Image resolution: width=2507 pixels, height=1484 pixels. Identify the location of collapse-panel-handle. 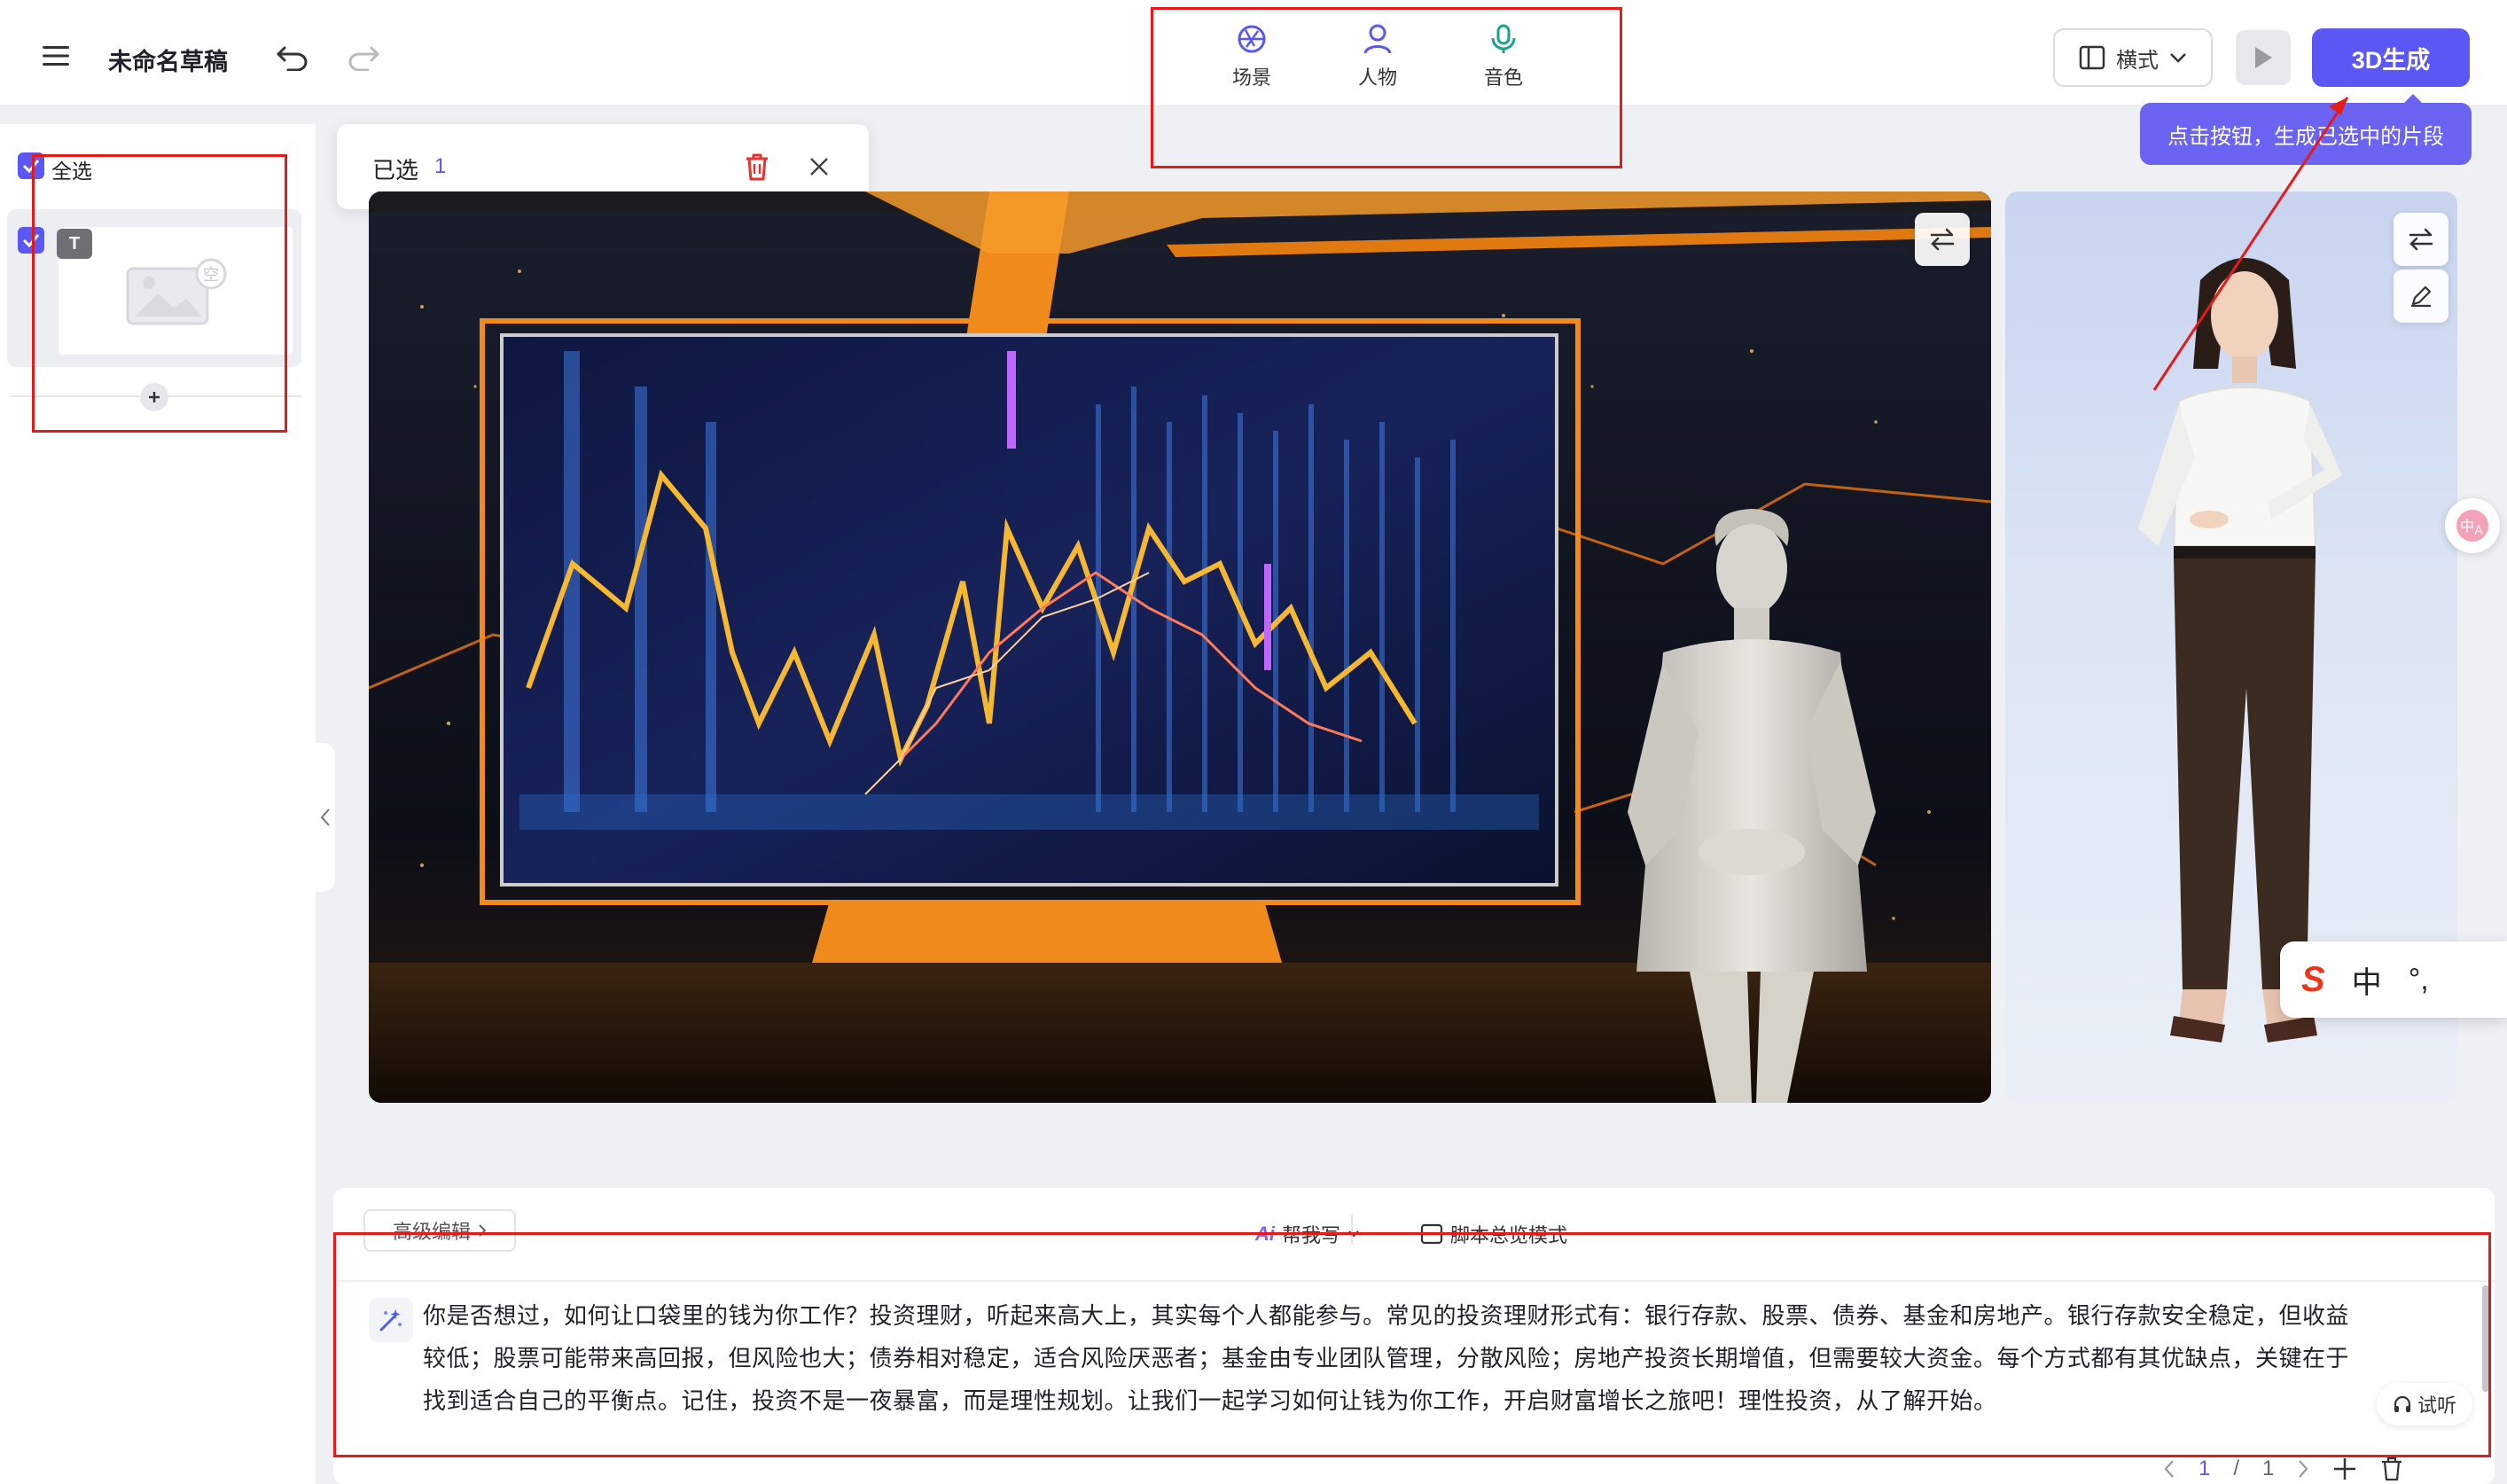
(325, 817).